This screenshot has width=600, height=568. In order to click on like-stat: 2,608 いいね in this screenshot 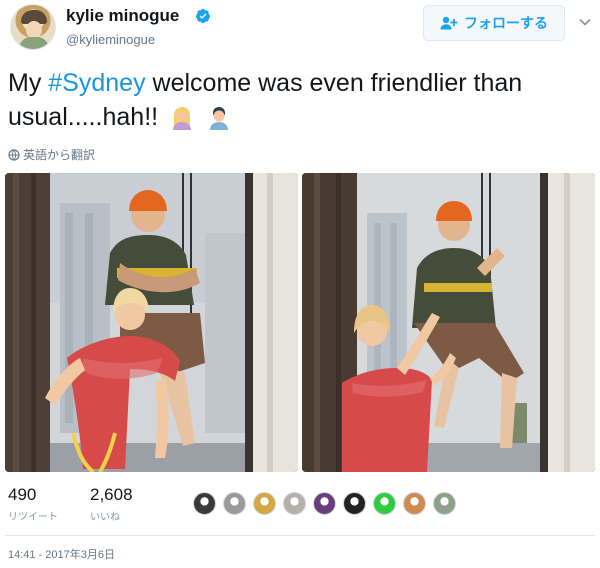, I will do `click(111, 504)`.